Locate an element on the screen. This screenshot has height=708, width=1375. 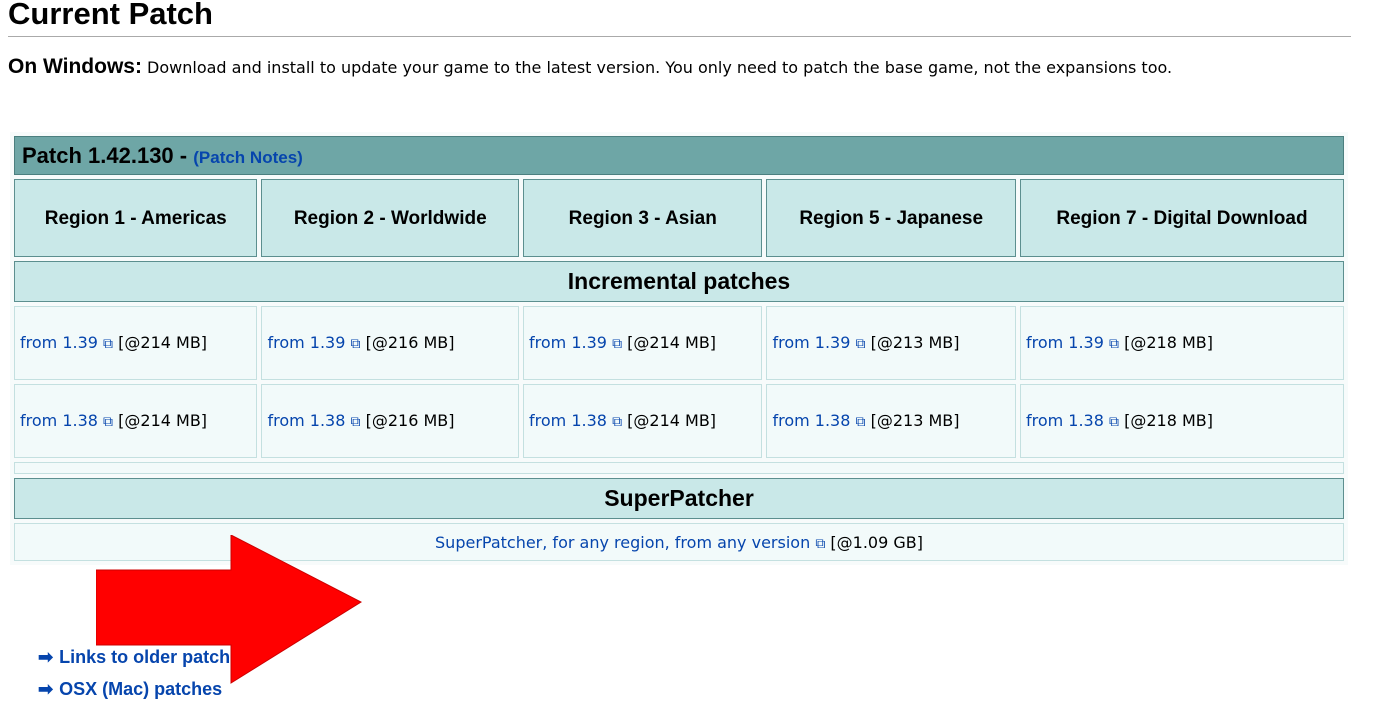
platform-label: On Windows: is located at coordinates (75, 66).